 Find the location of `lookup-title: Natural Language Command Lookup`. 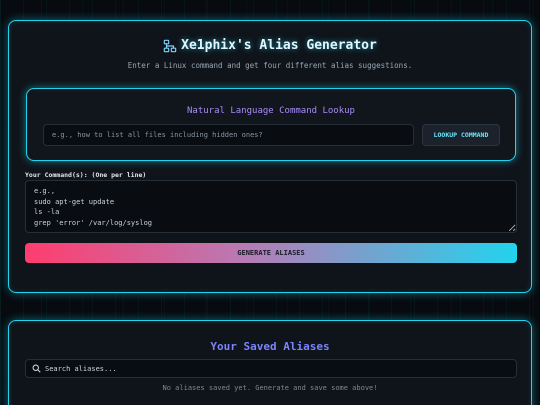

lookup-title: Natural Language Command Lookup is located at coordinates (271, 111).